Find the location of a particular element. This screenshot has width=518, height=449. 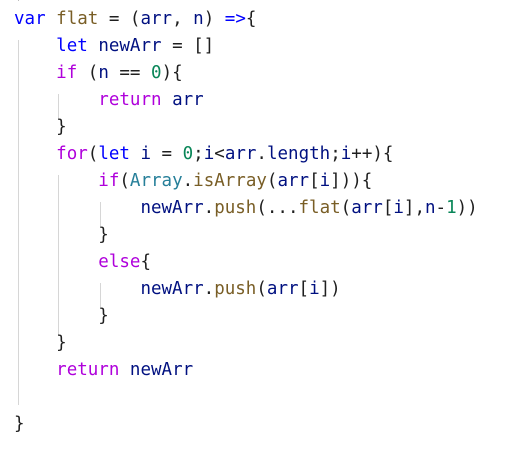

code-token: == is located at coordinates (130, 73).